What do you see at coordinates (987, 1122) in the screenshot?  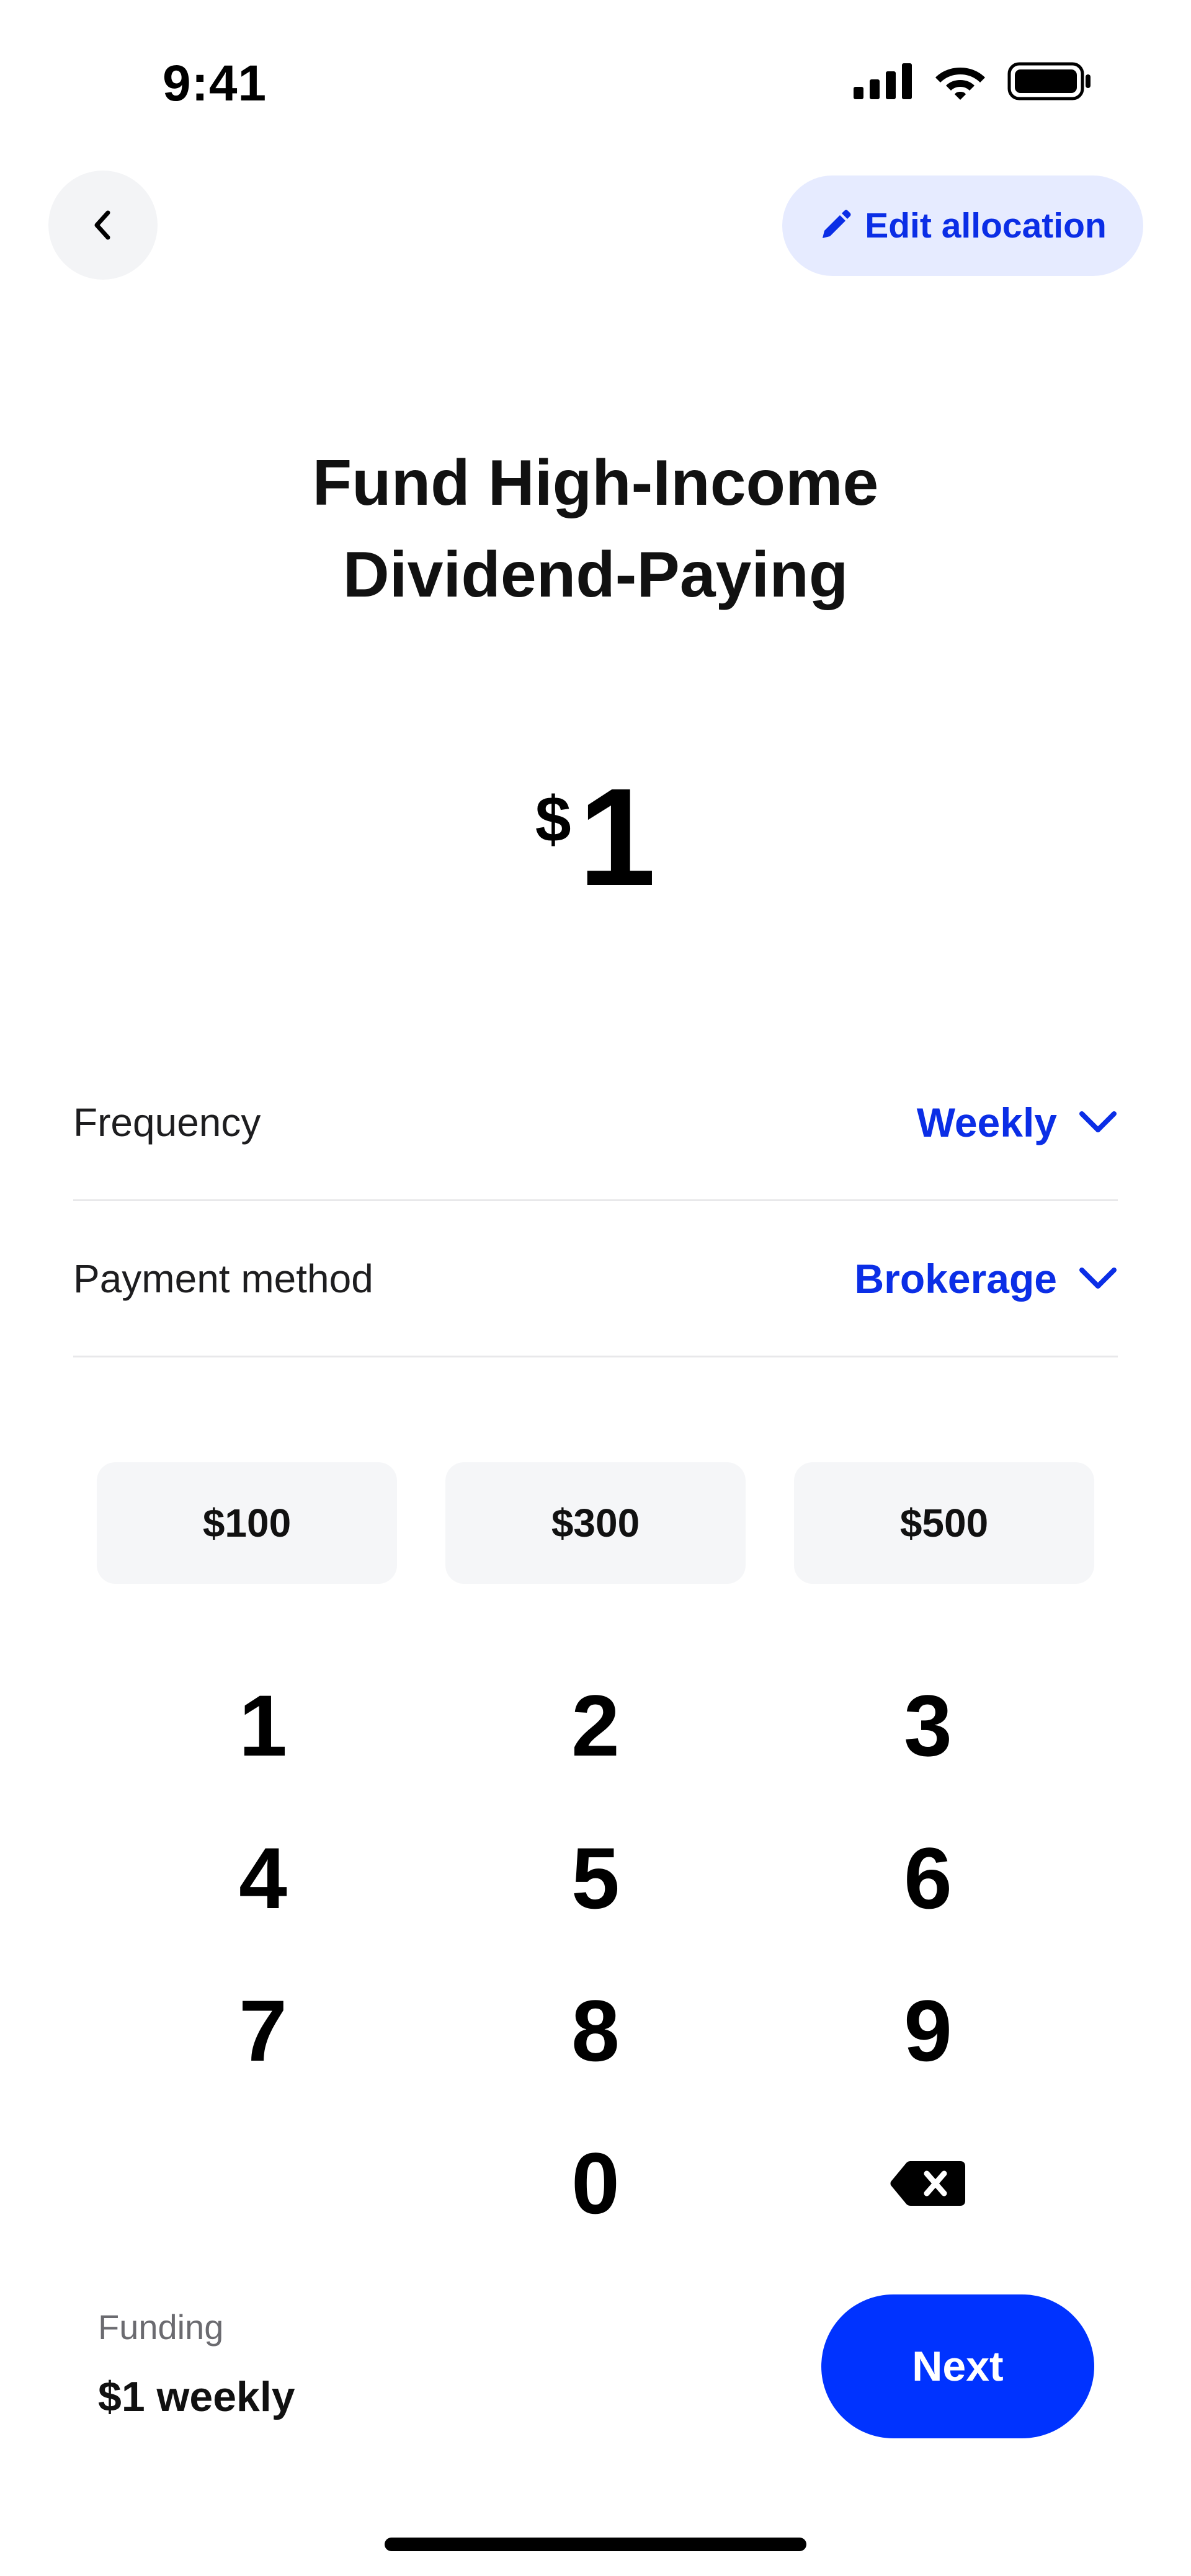 I see `frequency-value: Weekly` at bounding box center [987, 1122].